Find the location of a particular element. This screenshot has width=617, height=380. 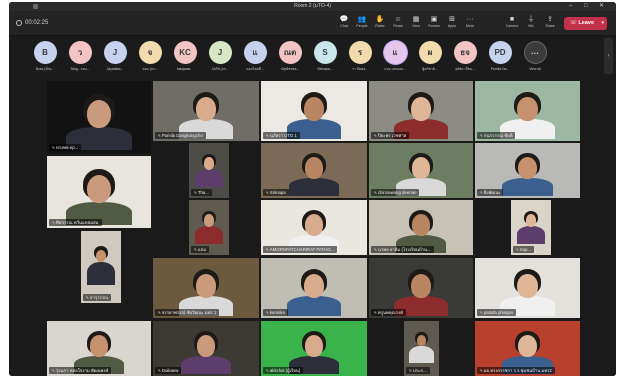

rooms-icon: ▣ is located at coordinates (434, 19).